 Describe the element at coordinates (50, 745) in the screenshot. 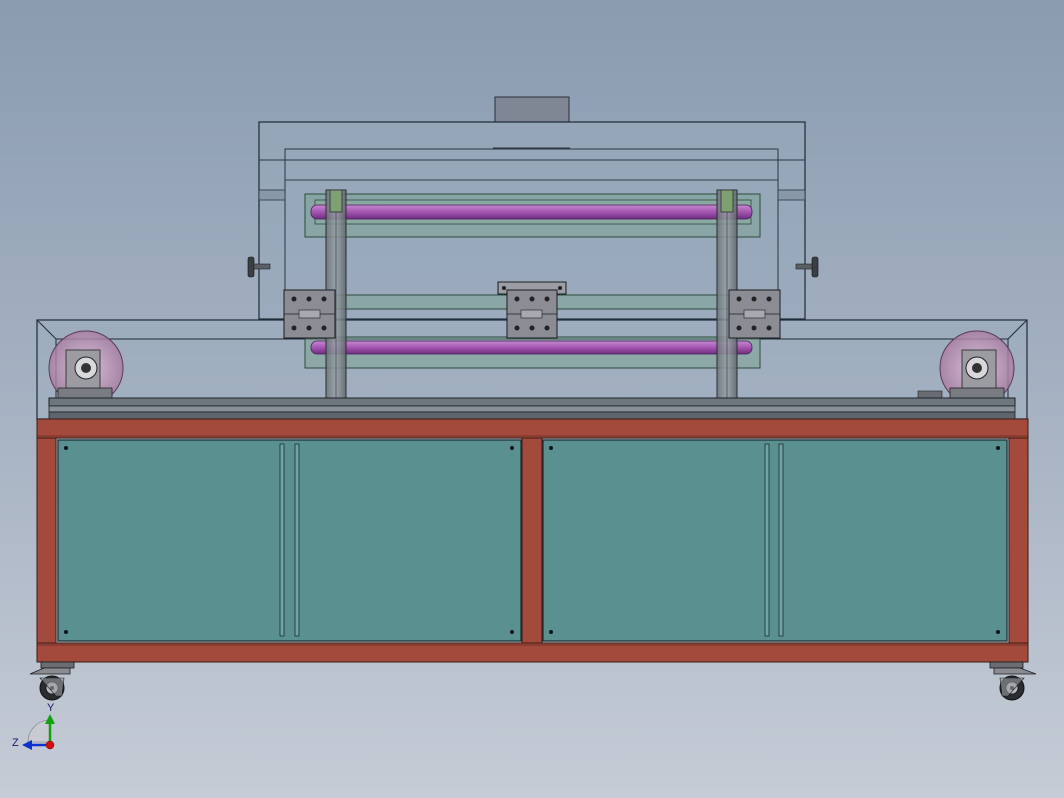

I see `x-axis-dot` at that location.